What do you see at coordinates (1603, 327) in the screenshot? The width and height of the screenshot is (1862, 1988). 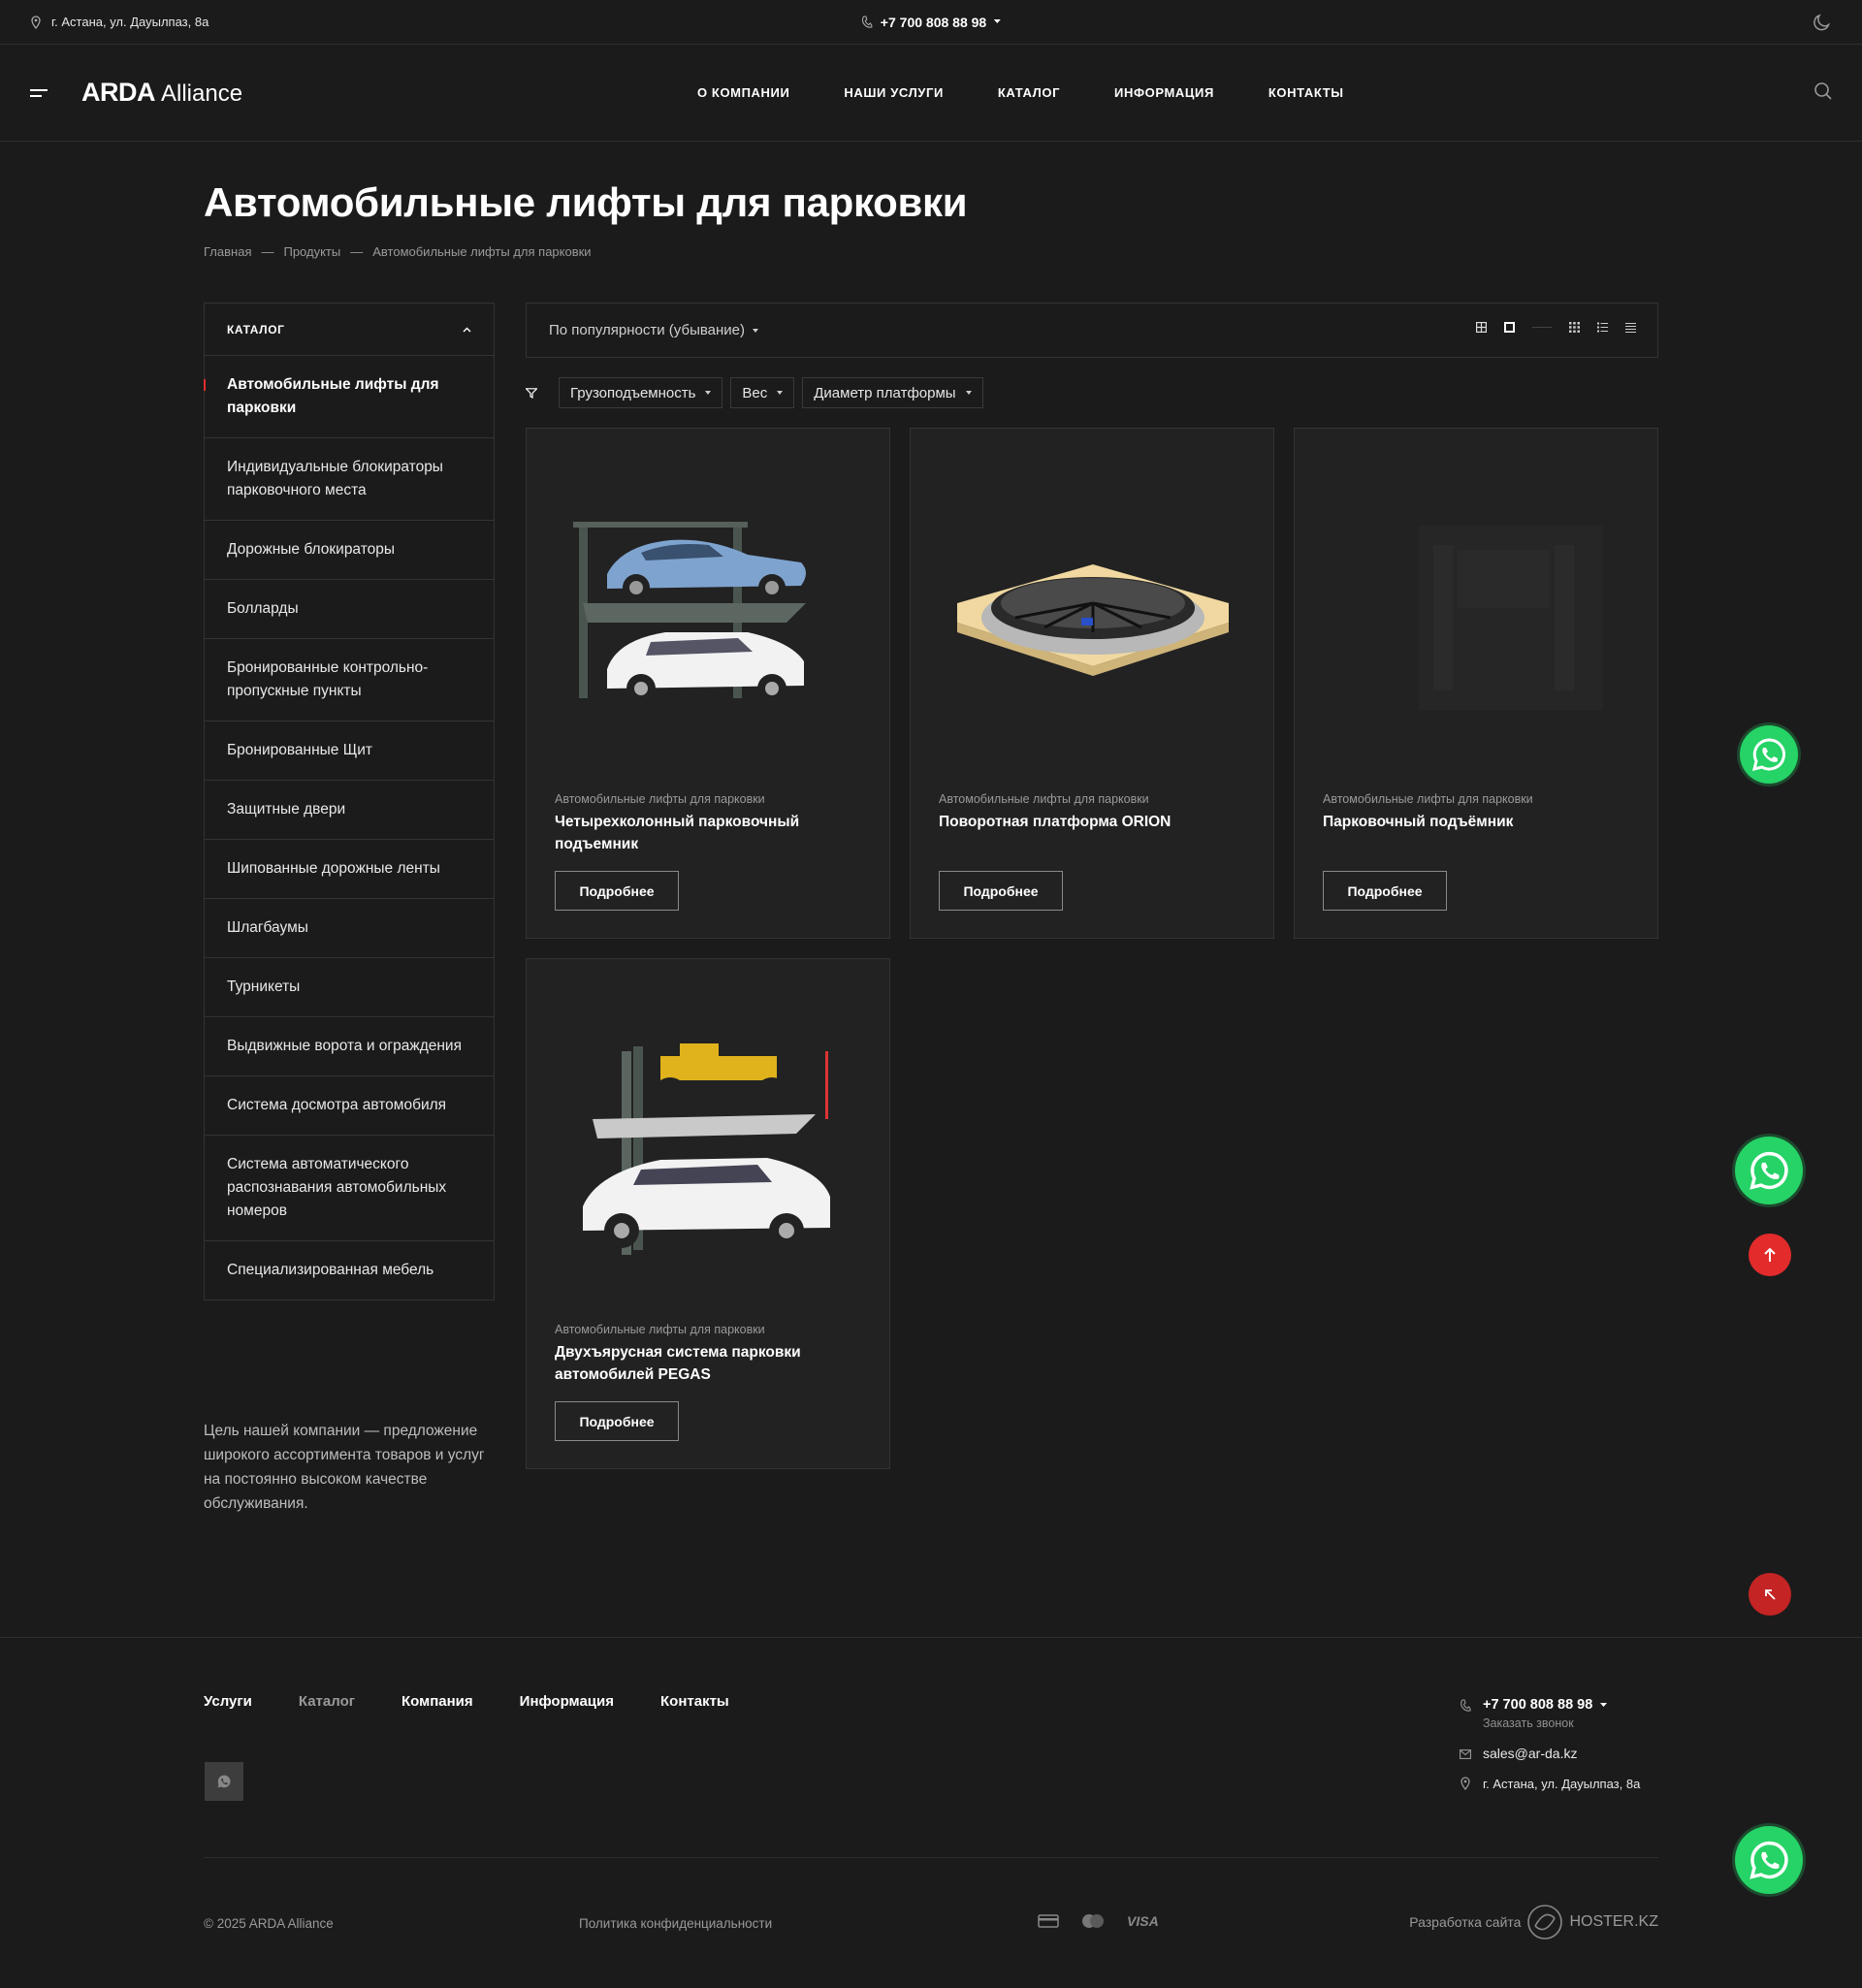 I see `list-icon` at bounding box center [1603, 327].